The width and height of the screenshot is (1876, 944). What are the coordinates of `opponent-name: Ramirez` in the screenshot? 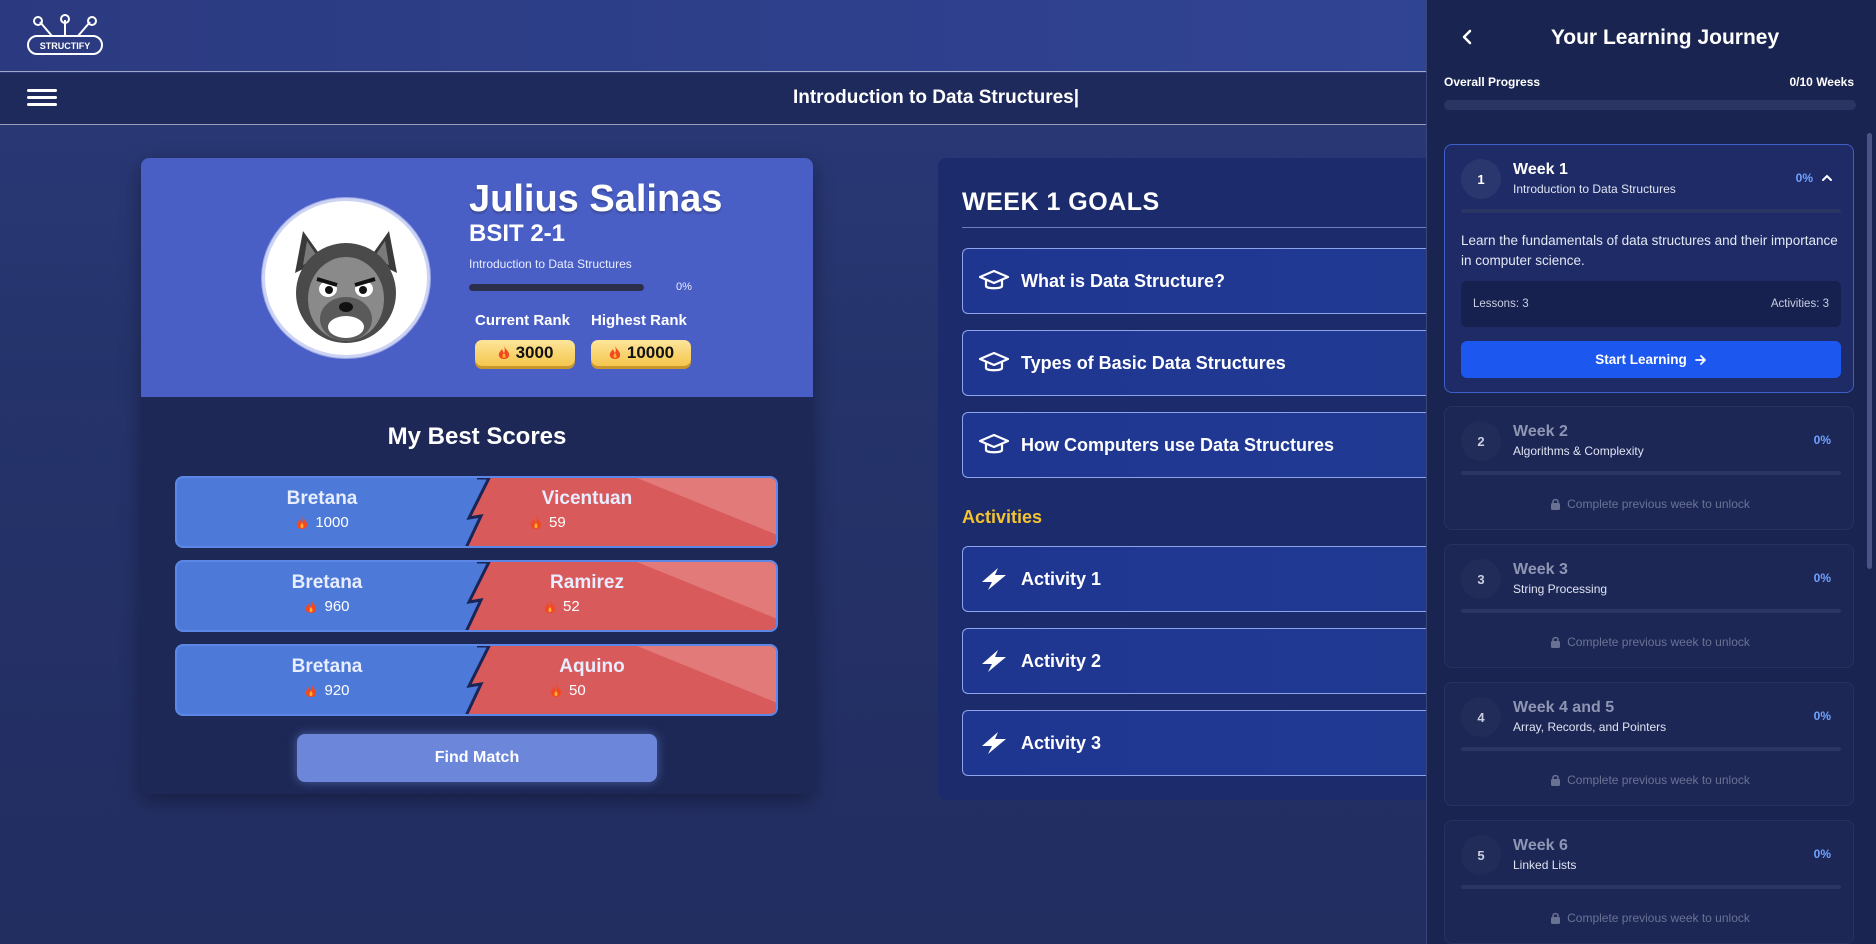 It's located at (587, 582).